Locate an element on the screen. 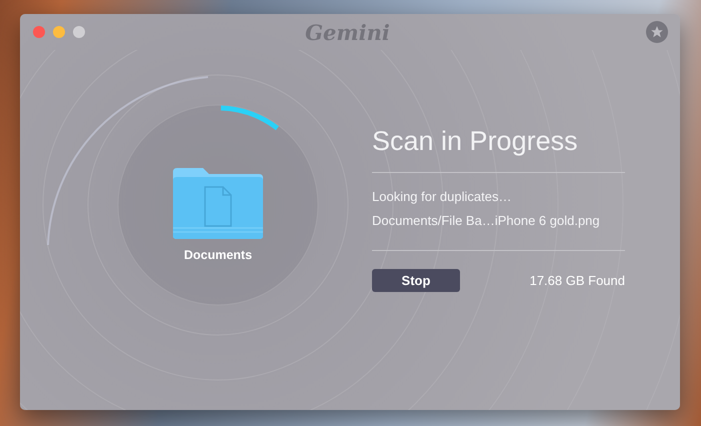  minimize-button is located at coordinates (59, 32).